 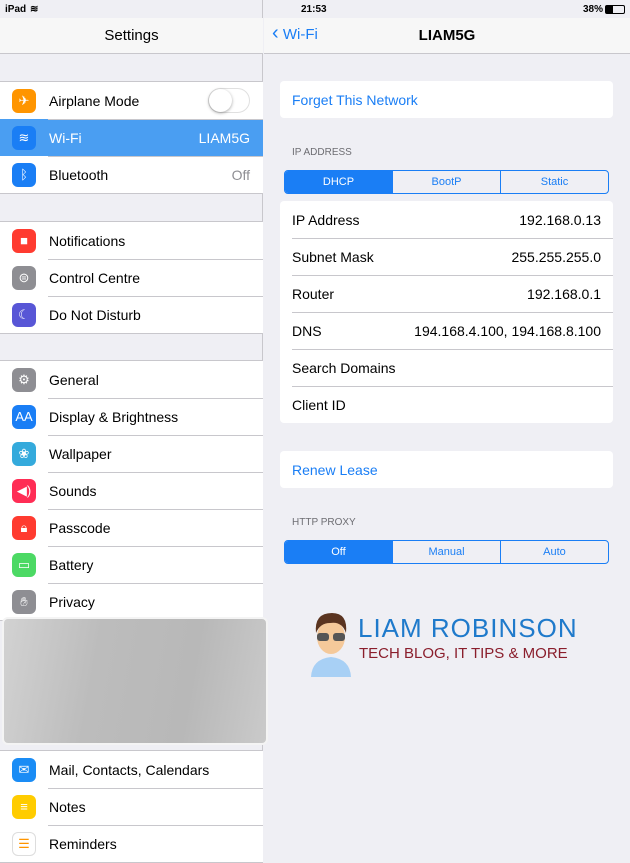 What do you see at coordinates (344, 367) in the screenshot?
I see `row-label: Search Domains` at bounding box center [344, 367].